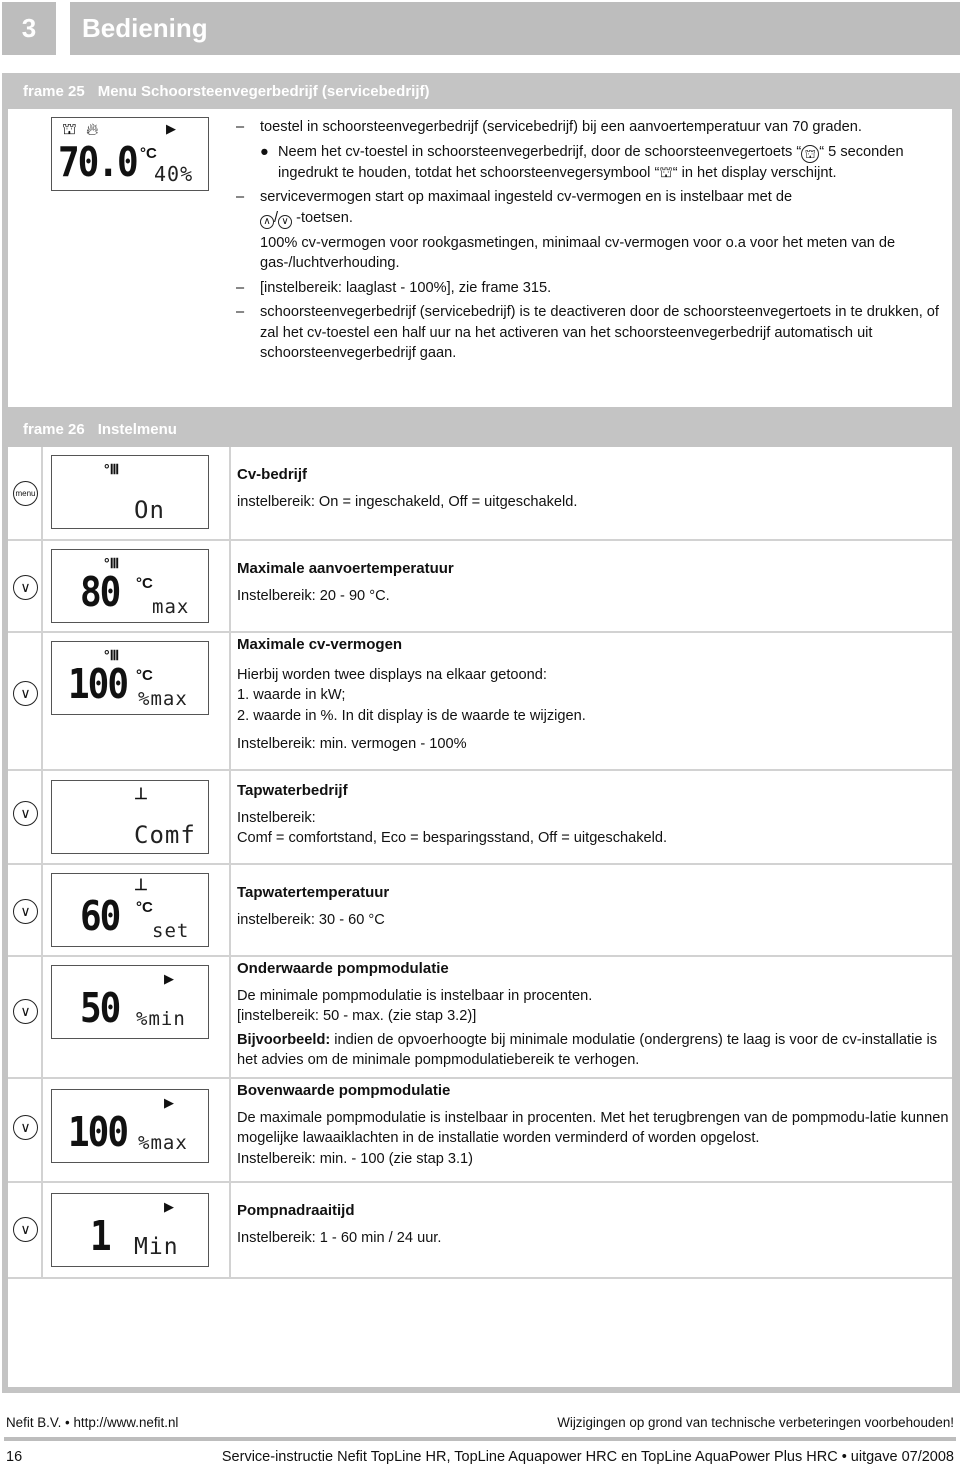 The height and width of the screenshot is (1467, 960). I want to click on page-number: 16, so click(14, 1457).